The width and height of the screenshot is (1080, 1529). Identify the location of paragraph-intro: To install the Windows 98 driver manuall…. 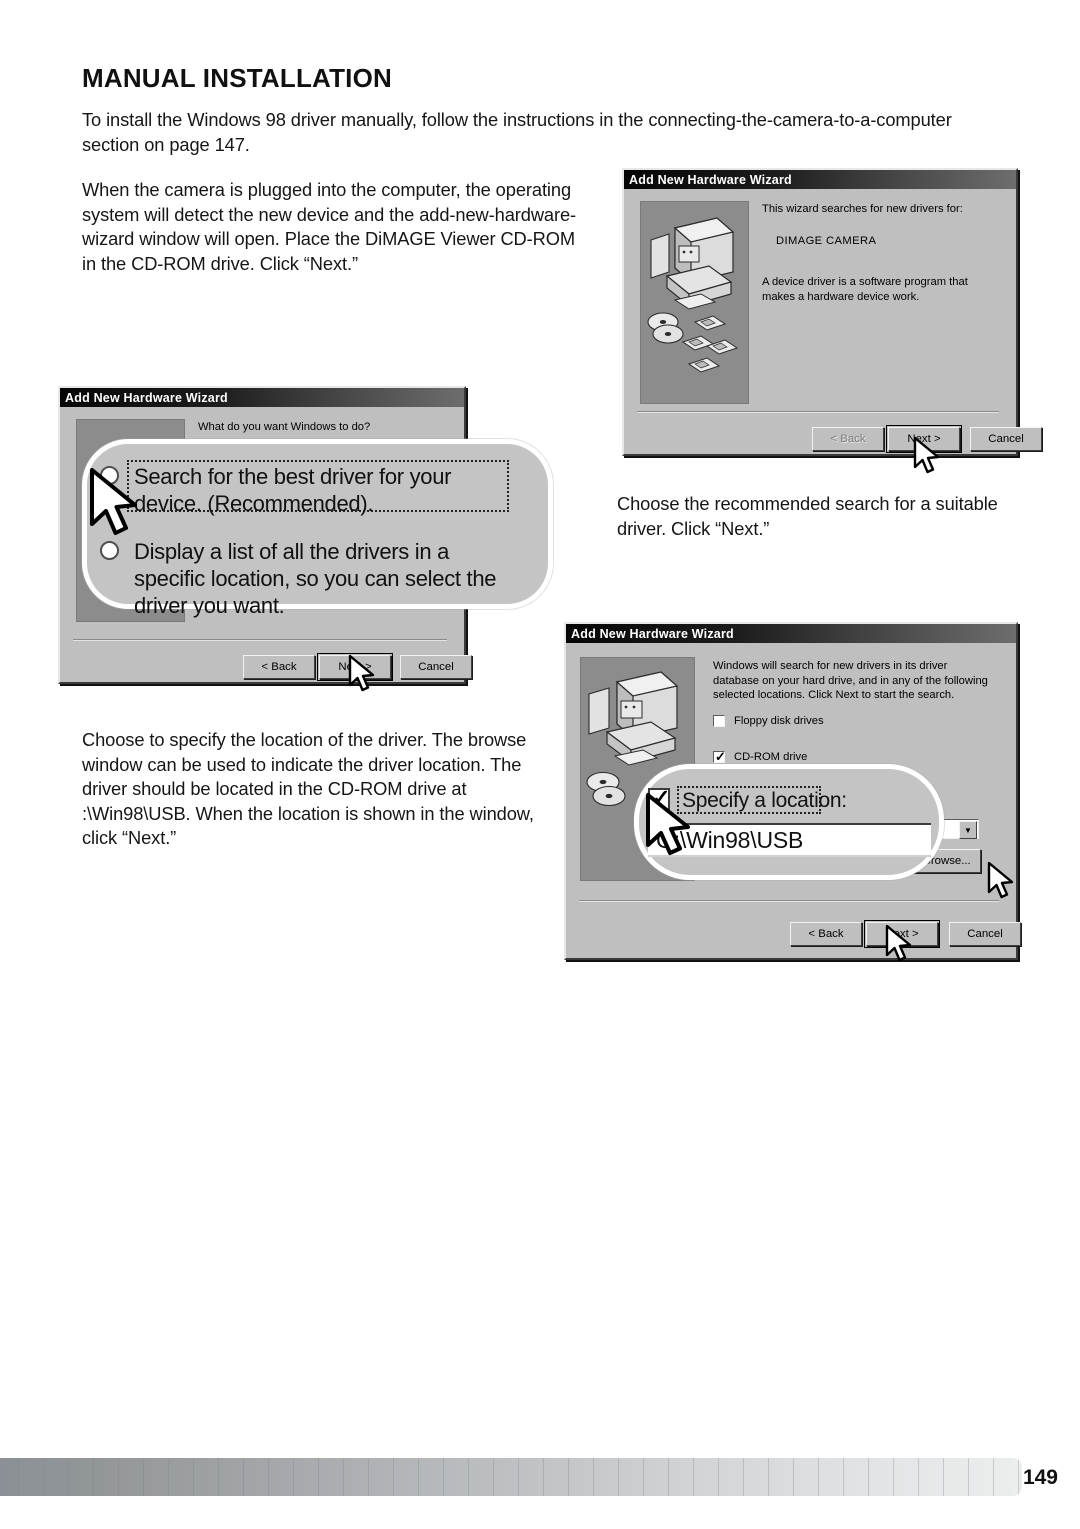
(517, 132).